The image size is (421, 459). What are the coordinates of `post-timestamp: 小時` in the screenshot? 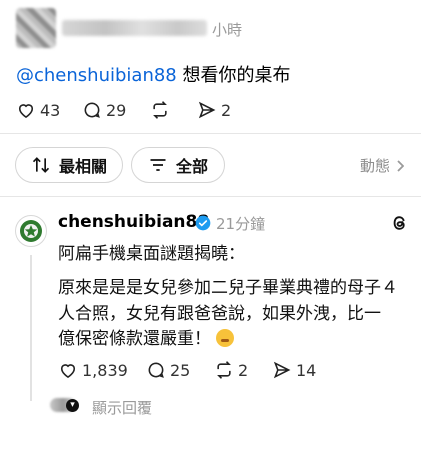 It's located at (227, 30).